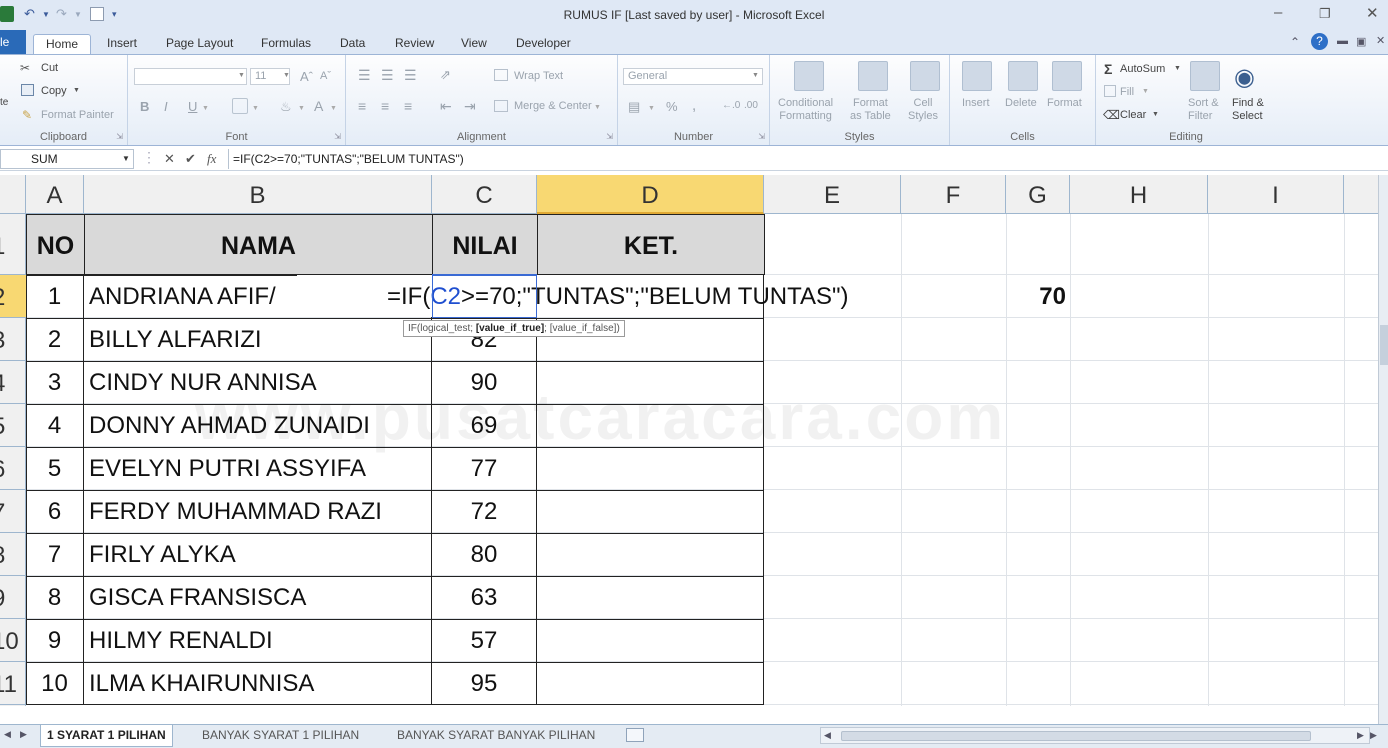 This screenshot has width=1388, height=748. I want to click on horizontal-scrollbar: ◀ ▶, so click(1095, 735).